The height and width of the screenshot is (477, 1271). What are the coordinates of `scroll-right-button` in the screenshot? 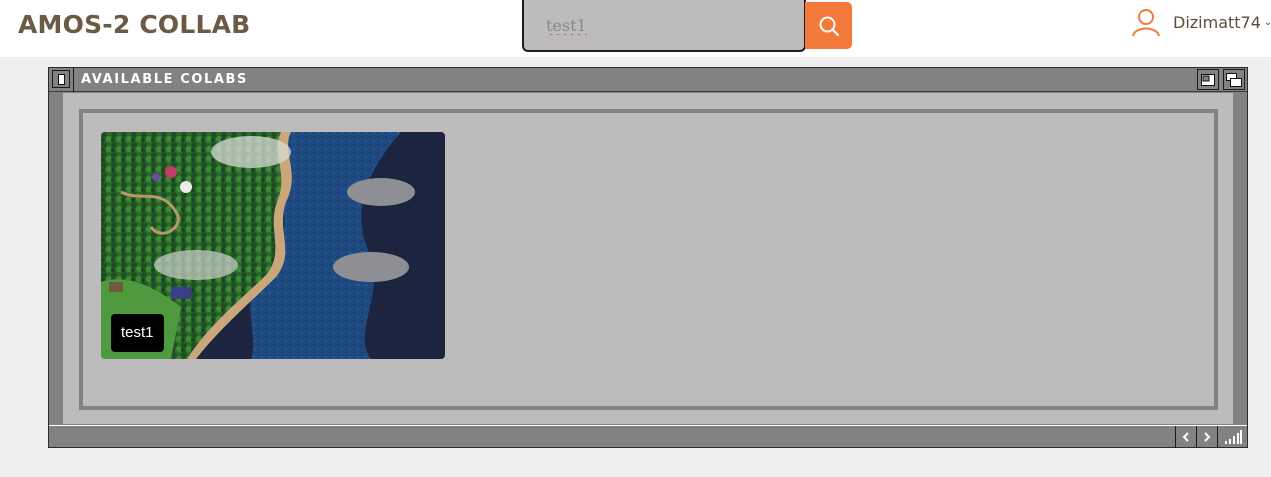 It's located at (1206, 437).